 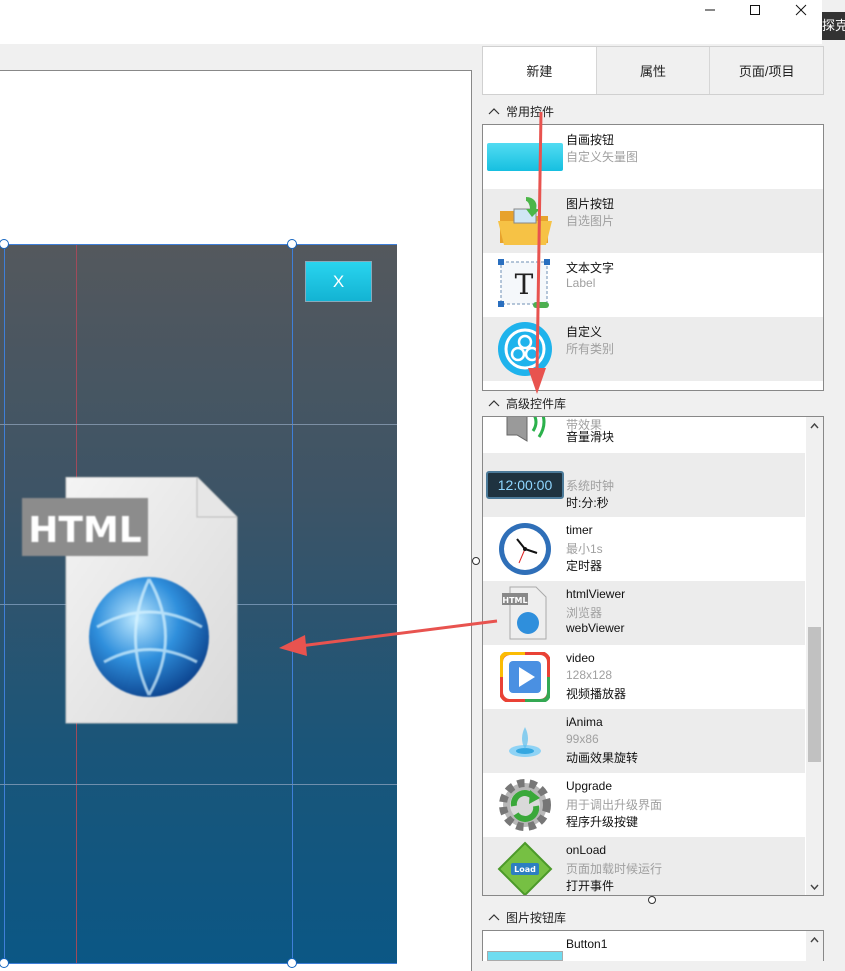 What do you see at coordinates (587, 944) in the screenshot?
I see `item-name: Button1` at bounding box center [587, 944].